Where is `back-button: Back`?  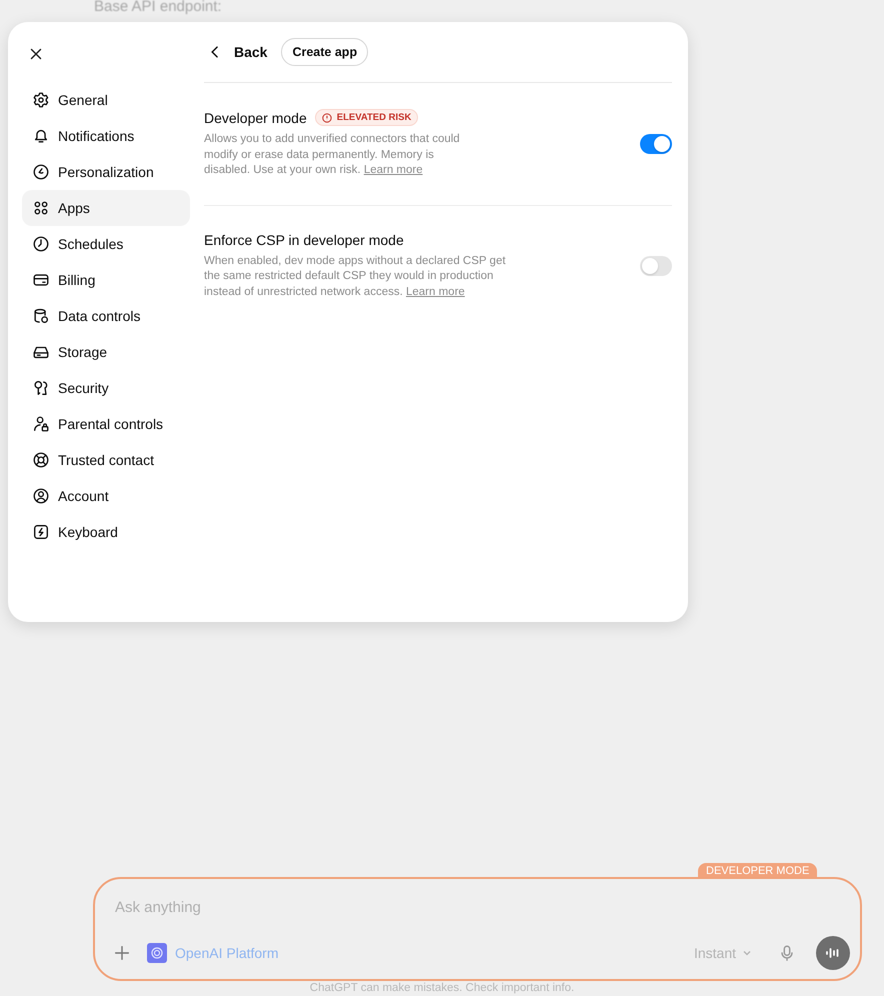
back-button: Back is located at coordinates (236, 52).